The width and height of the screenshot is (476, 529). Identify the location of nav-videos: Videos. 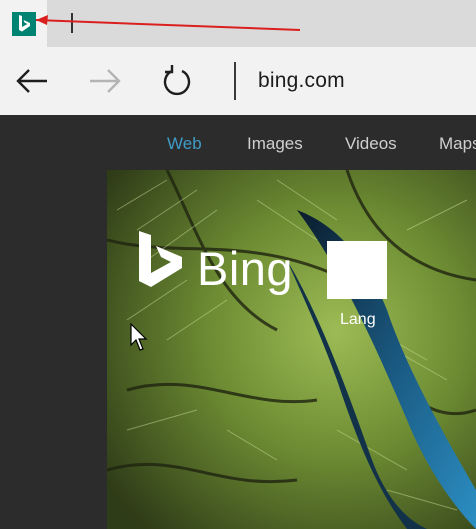
(371, 144).